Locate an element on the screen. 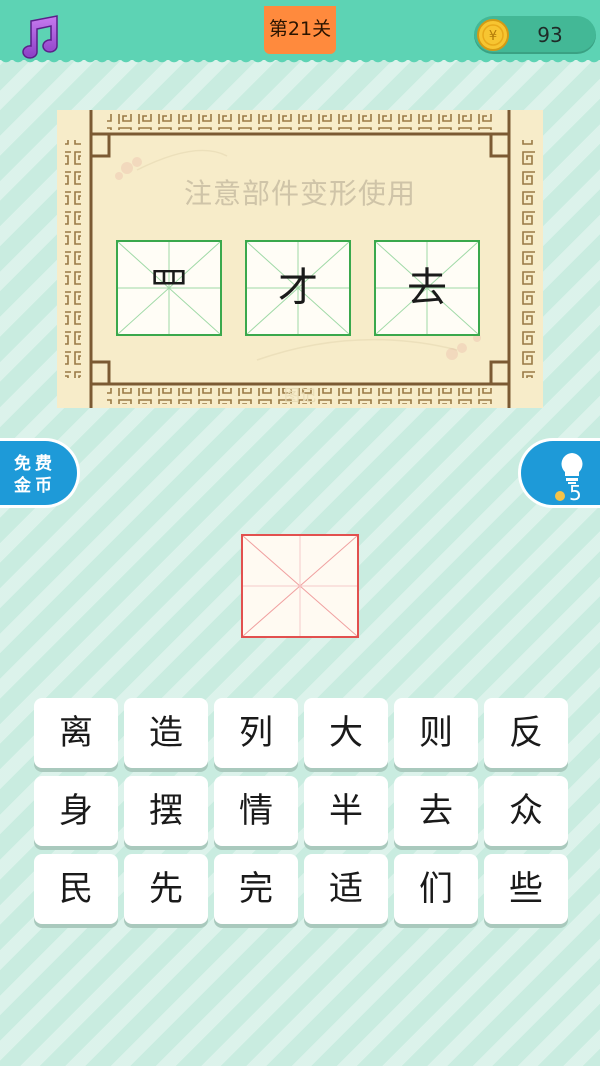 The width and height of the screenshot is (600, 1066). clue-cell: 罒 is located at coordinates (169, 288).